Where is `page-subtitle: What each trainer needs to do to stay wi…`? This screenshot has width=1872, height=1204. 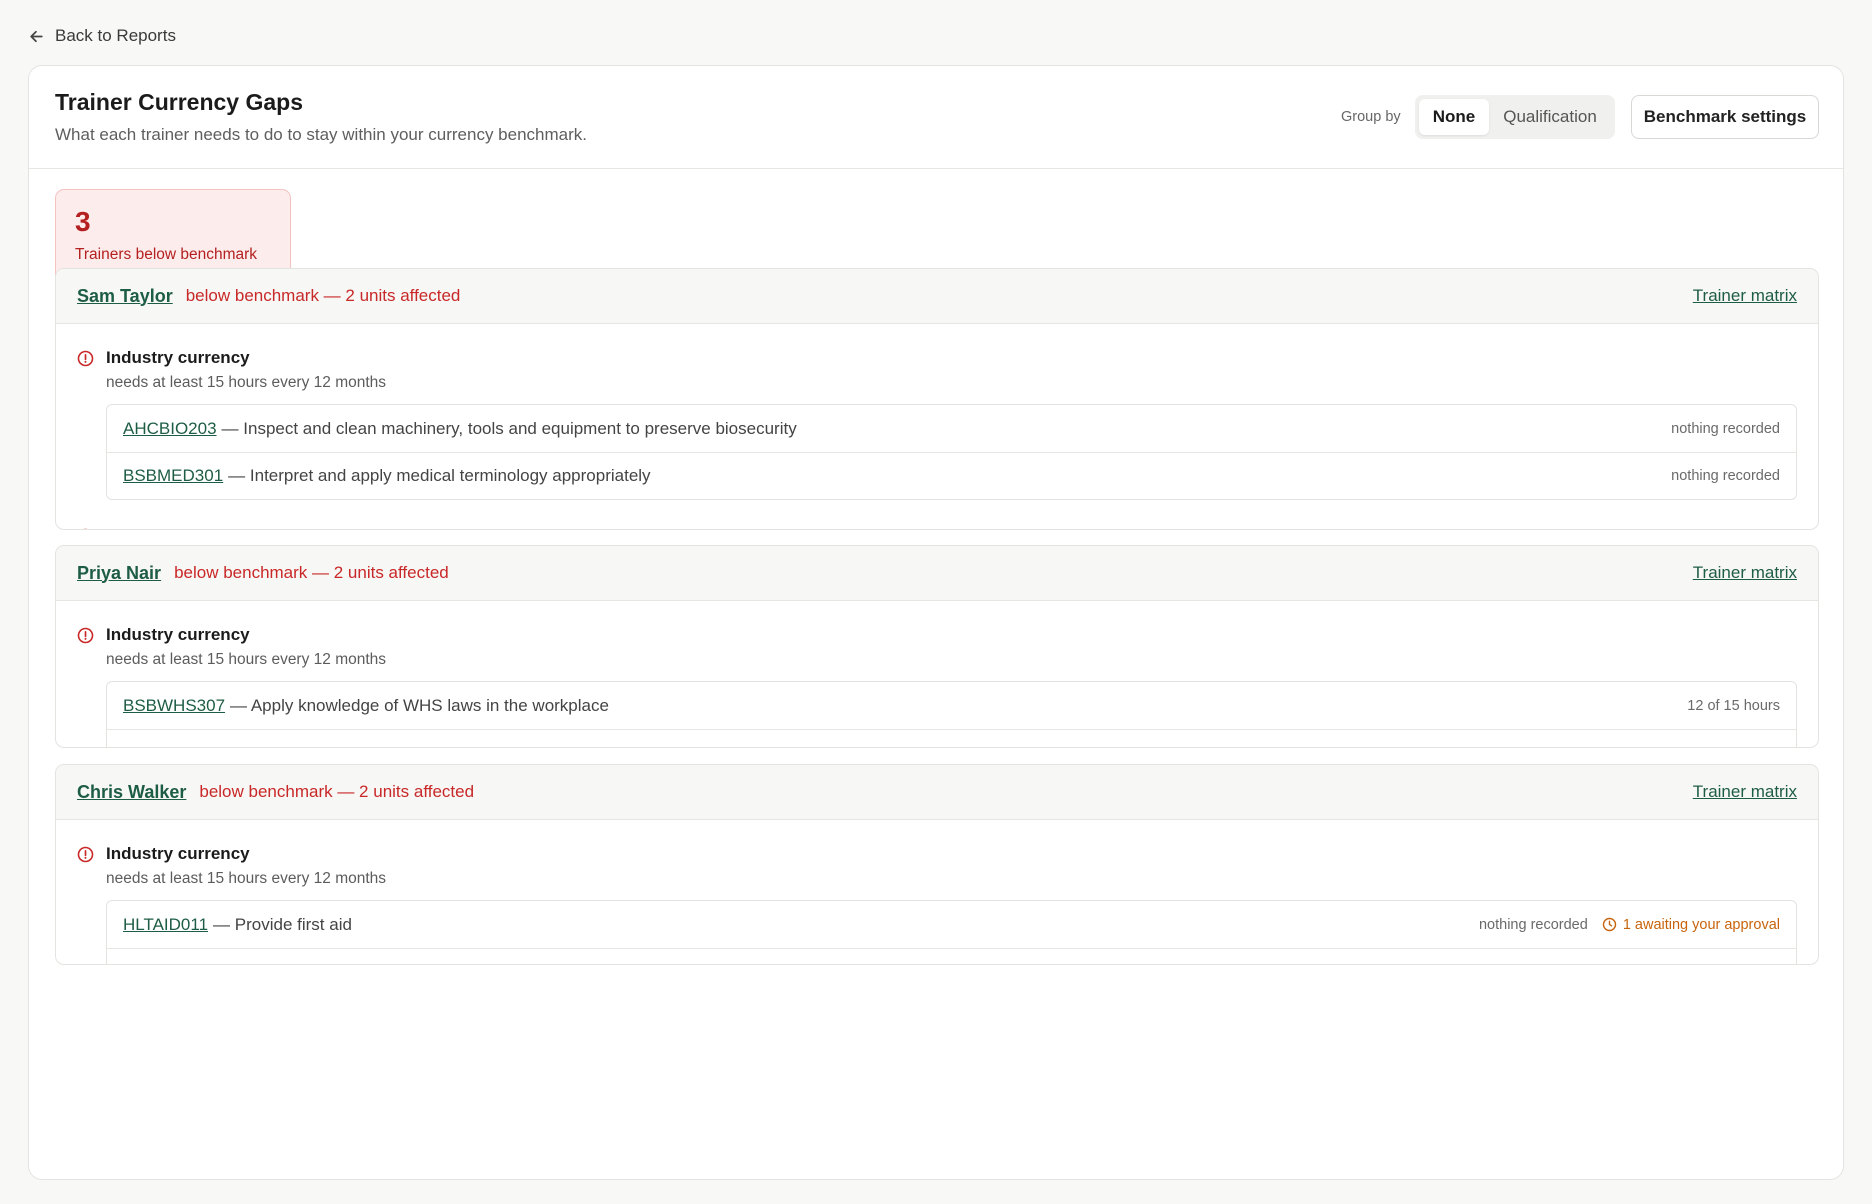 page-subtitle: What each trainer needs to do to stay wi… is located at coordinates (321, 134).